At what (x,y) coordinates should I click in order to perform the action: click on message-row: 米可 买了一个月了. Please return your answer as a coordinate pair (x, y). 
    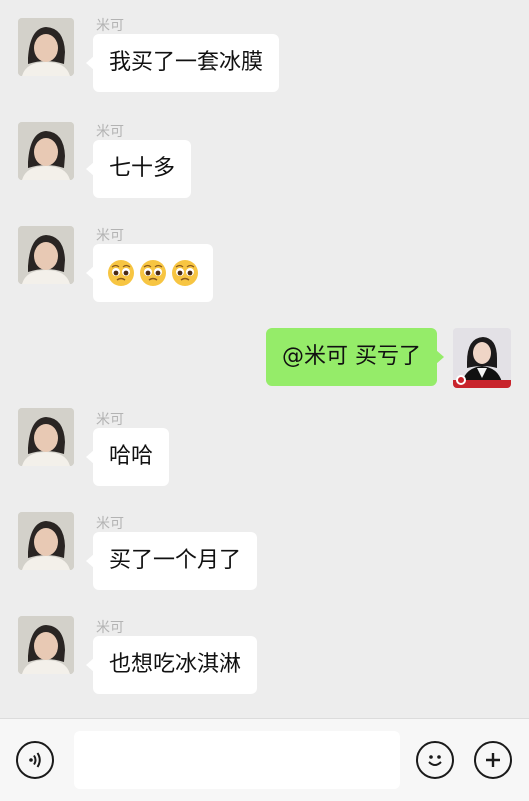
    Looking at the image, I should click on (264, 558).